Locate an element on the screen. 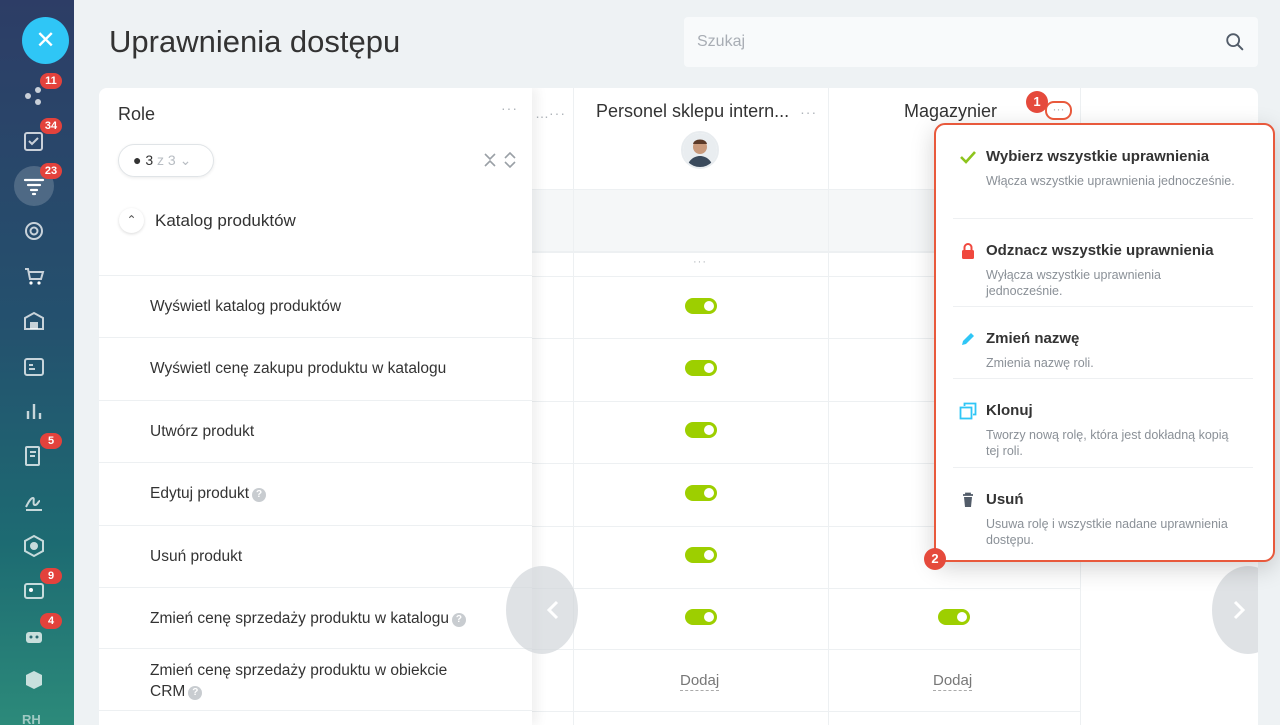  eye-icon: ● is located at coordinates (137, 160).